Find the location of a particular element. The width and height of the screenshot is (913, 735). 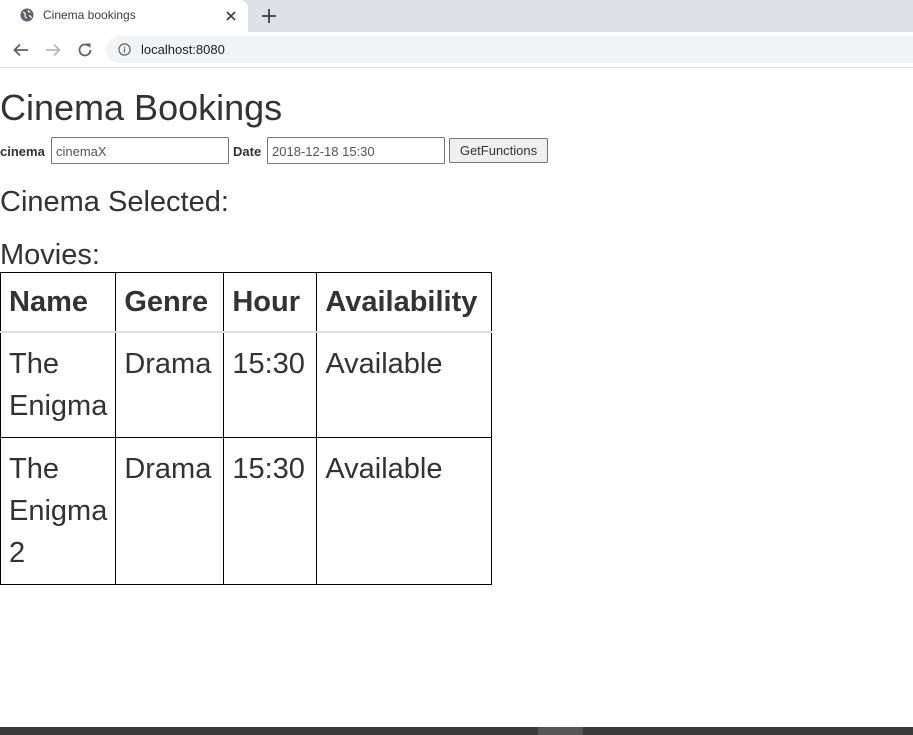

close-icon is located at coordinates (231, 16).